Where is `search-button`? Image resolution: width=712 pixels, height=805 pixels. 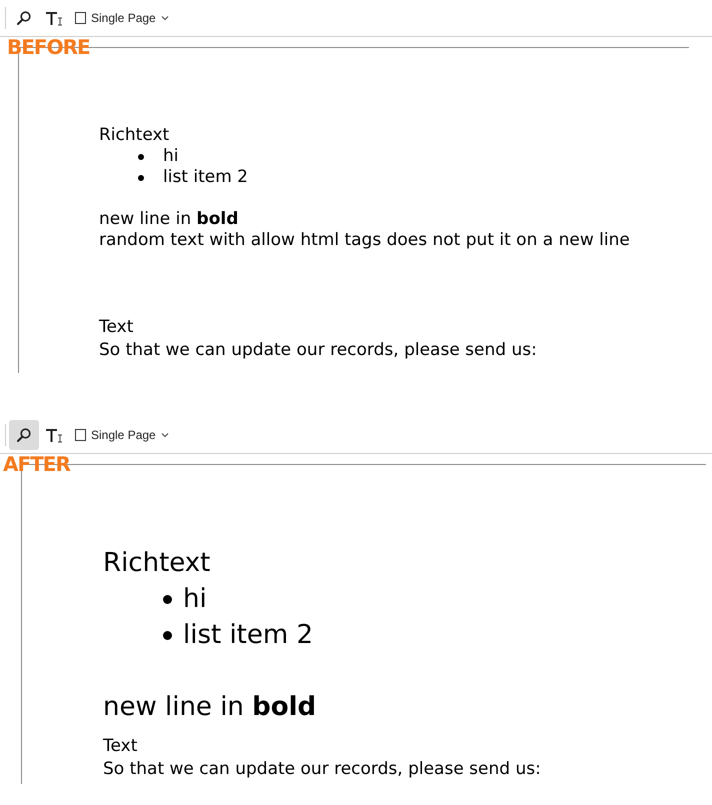
search-button is located at coordinates (24, 435).